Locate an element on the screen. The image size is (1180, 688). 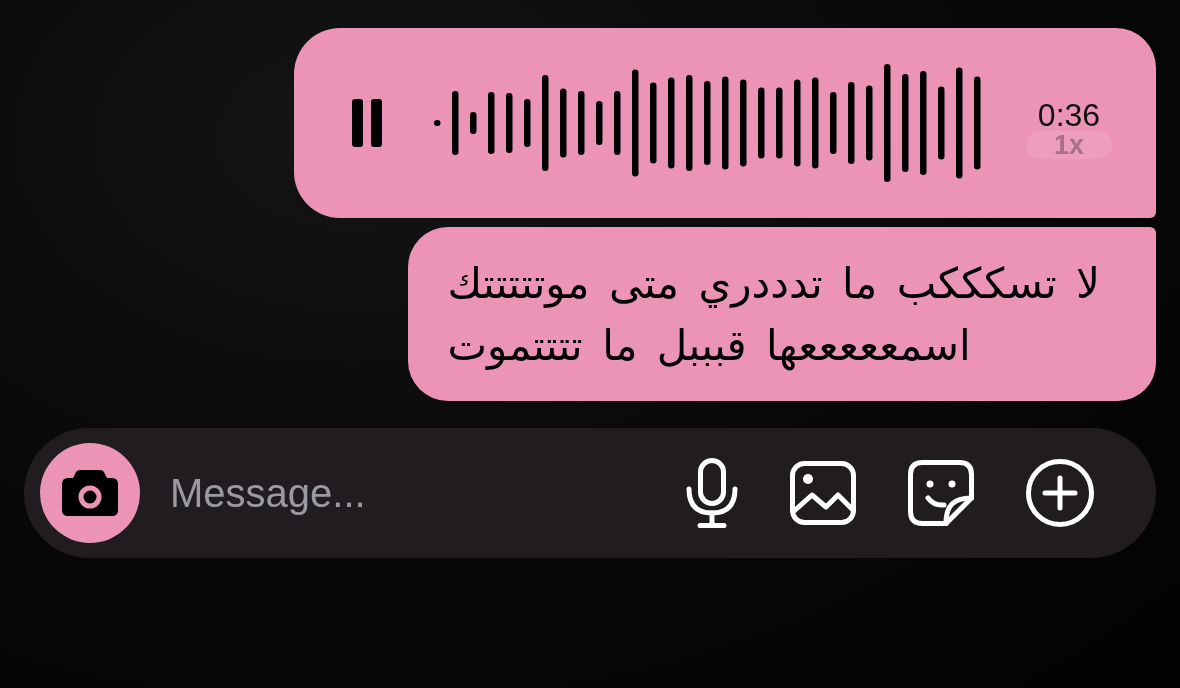
plus-icon is located at coordinates (1060, 493).